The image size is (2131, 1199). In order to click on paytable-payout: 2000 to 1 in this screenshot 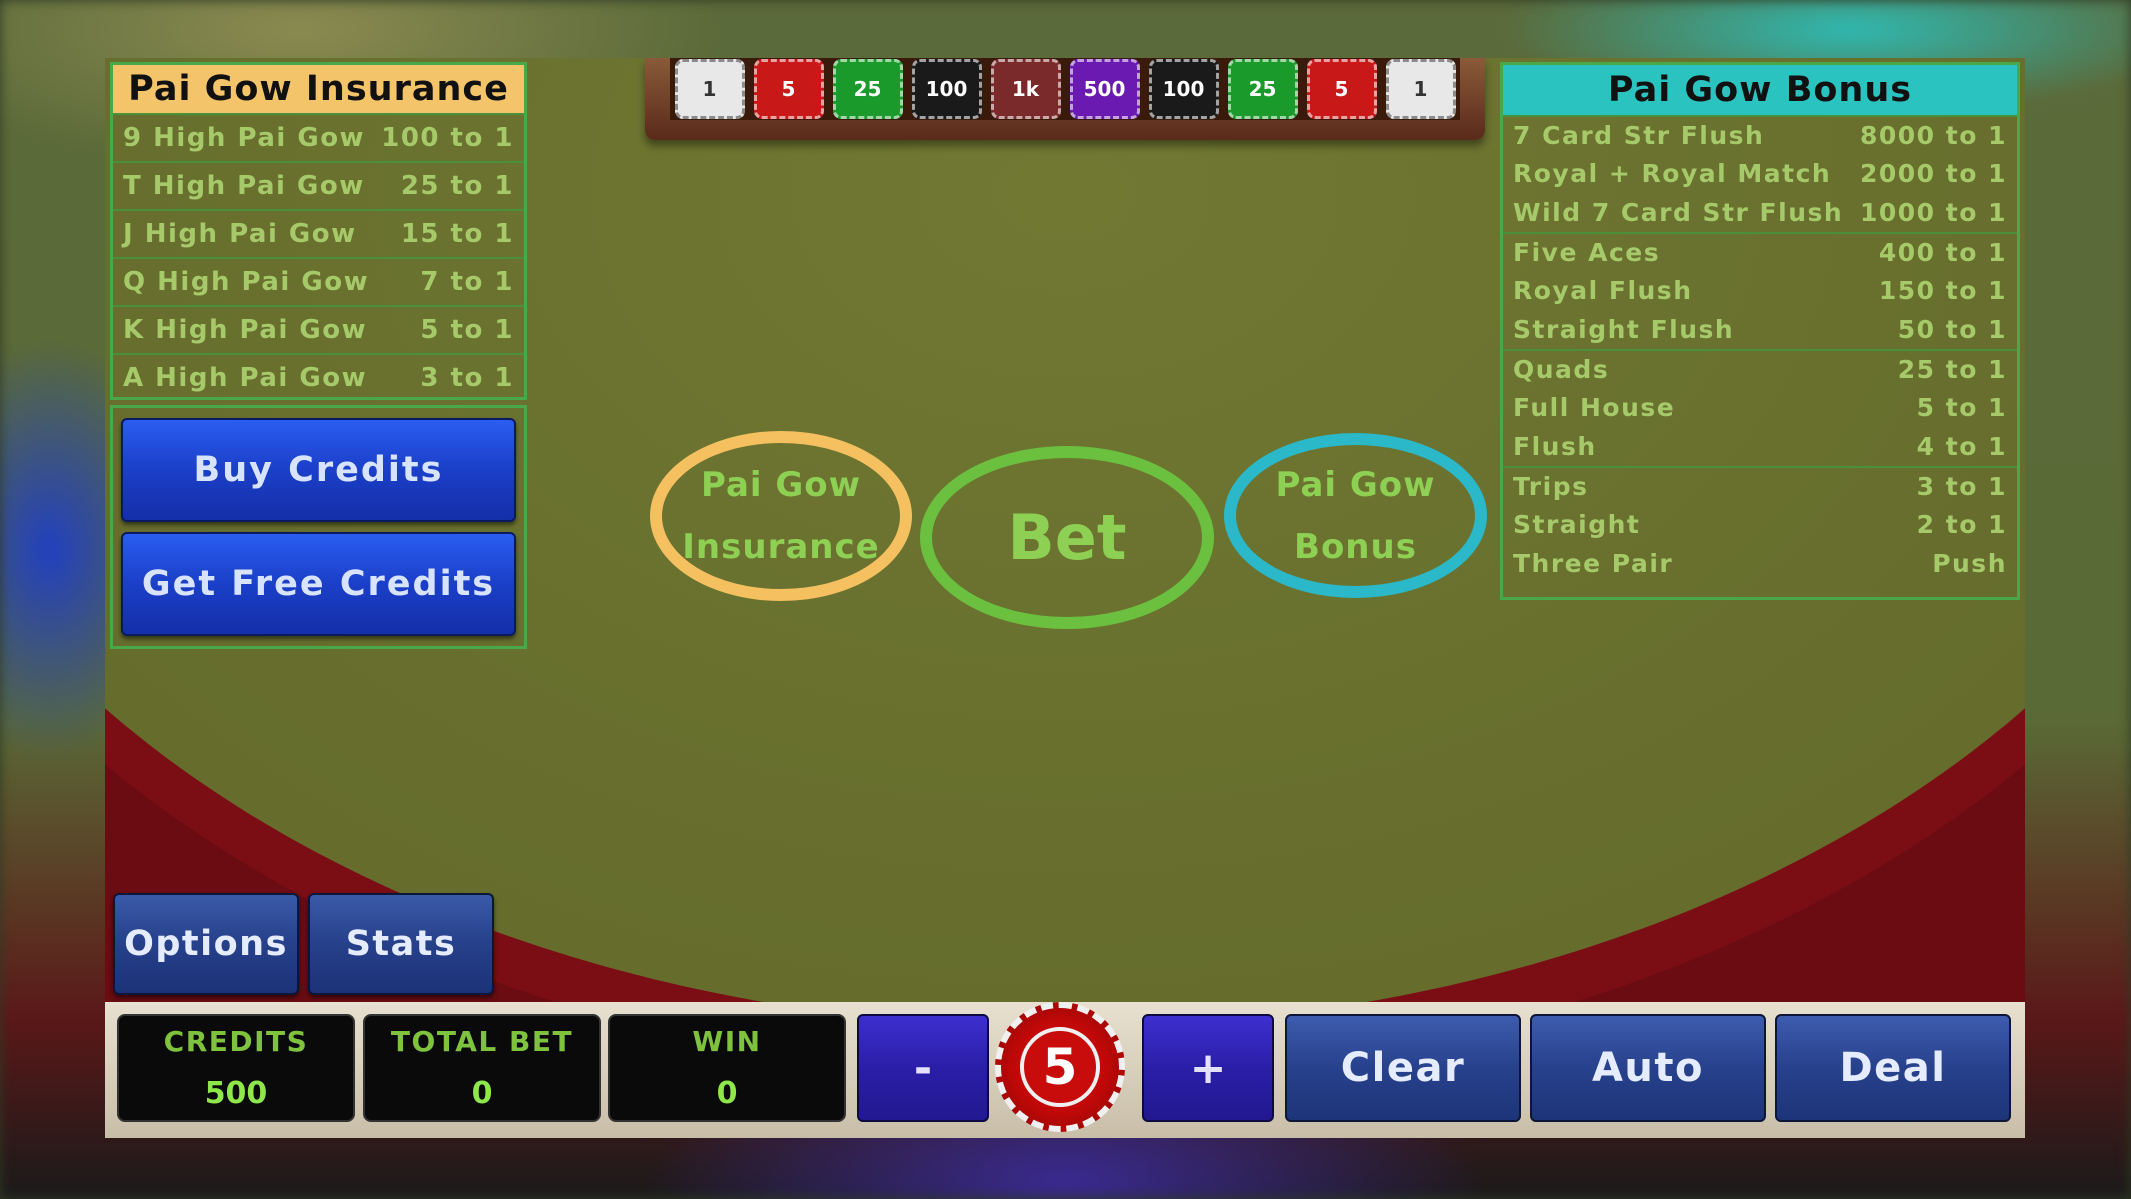, I will do `click(1933, 173)`.